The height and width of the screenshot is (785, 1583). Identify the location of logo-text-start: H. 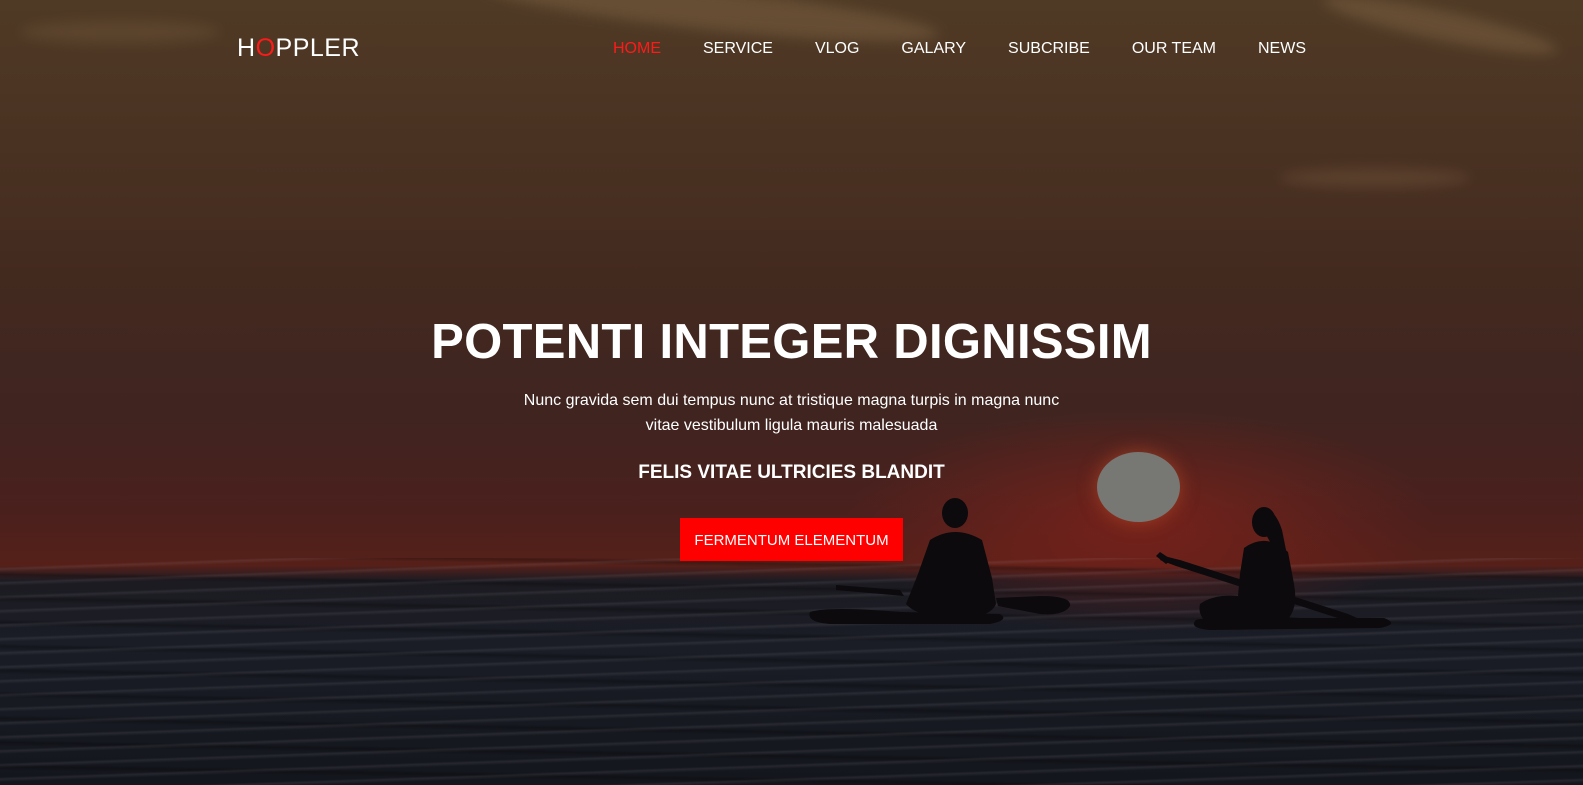
(246, 48).